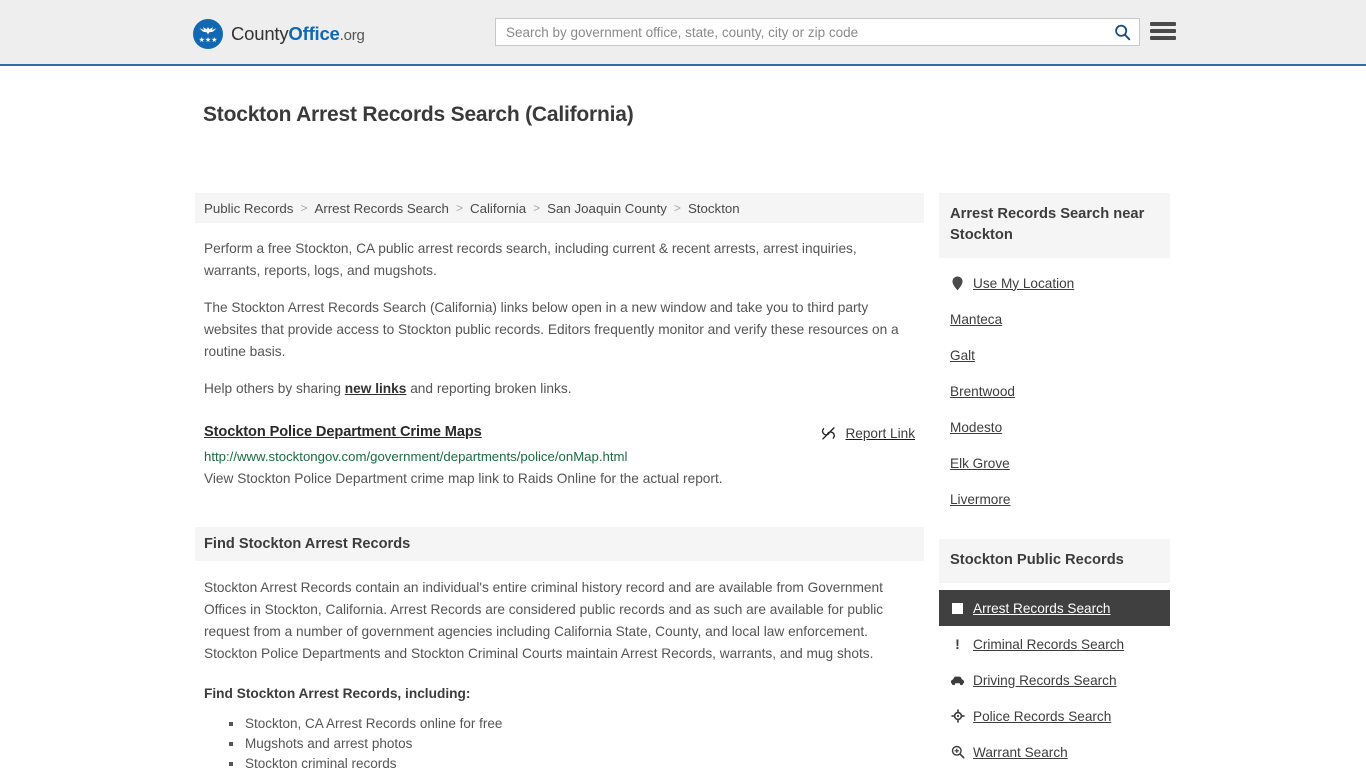 Image resolution: width=1366 pixels, height=768 pixels. What do you see at coordinates (376, 388) in the screenshot?
I see `new-links-link: new links` at bounding box center [376, 388].